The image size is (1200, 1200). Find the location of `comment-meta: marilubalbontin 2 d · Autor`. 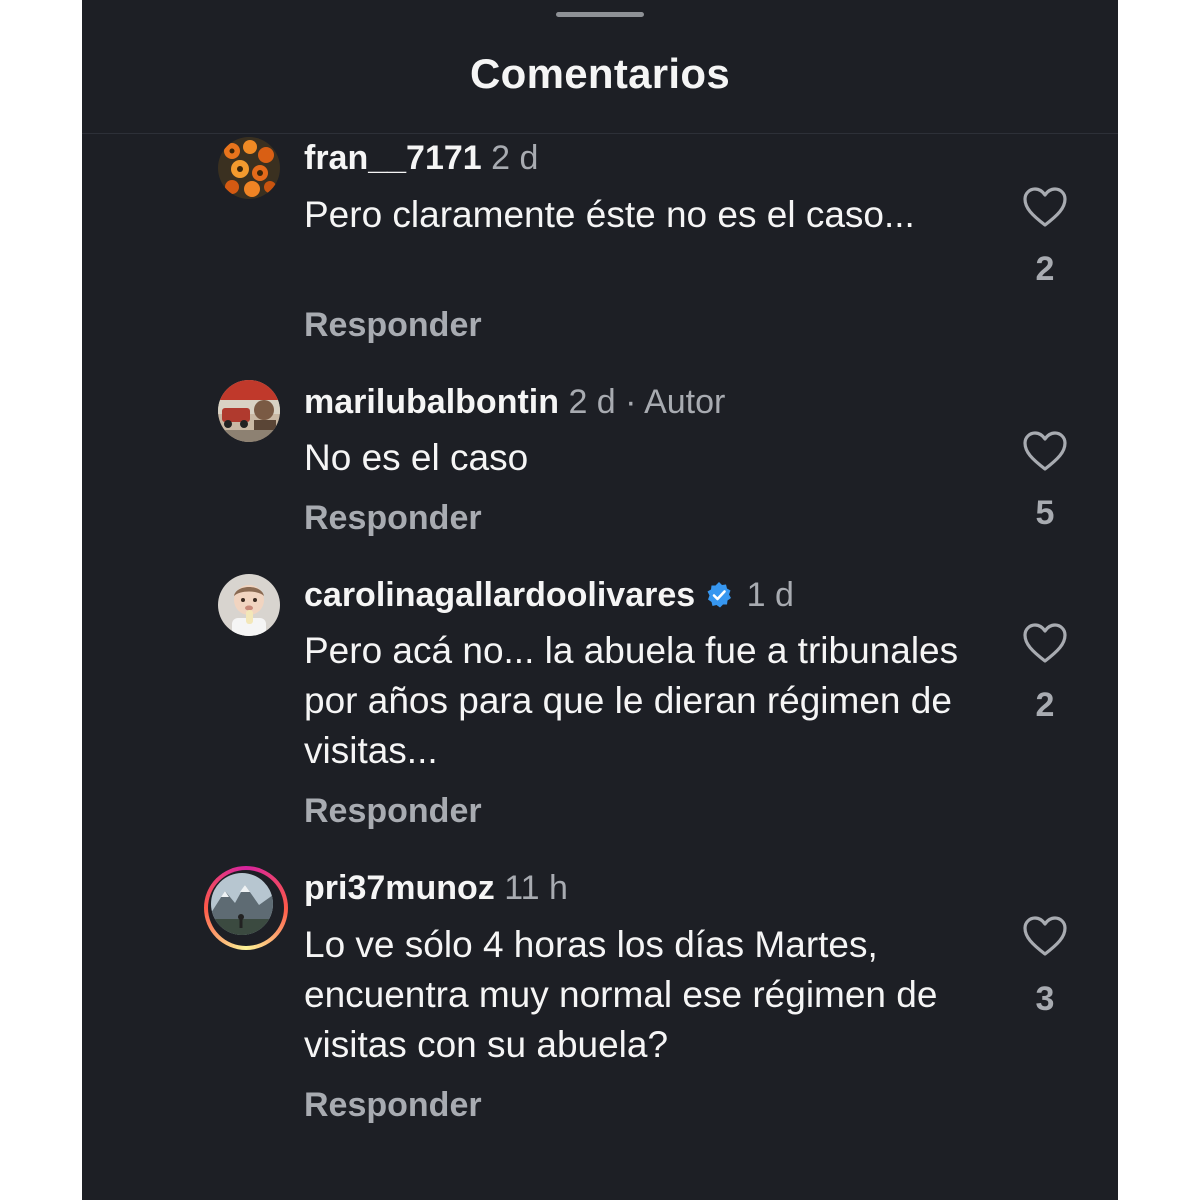

comment-meta: marilubalbontin 2 d · Autor is located at coordinates (514, 402).